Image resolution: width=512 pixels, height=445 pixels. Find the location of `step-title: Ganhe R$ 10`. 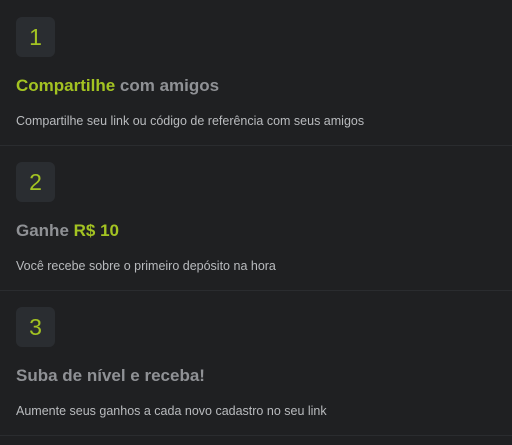

step-title: Ganhe R$ 10 is located at coordinates (67, 231).